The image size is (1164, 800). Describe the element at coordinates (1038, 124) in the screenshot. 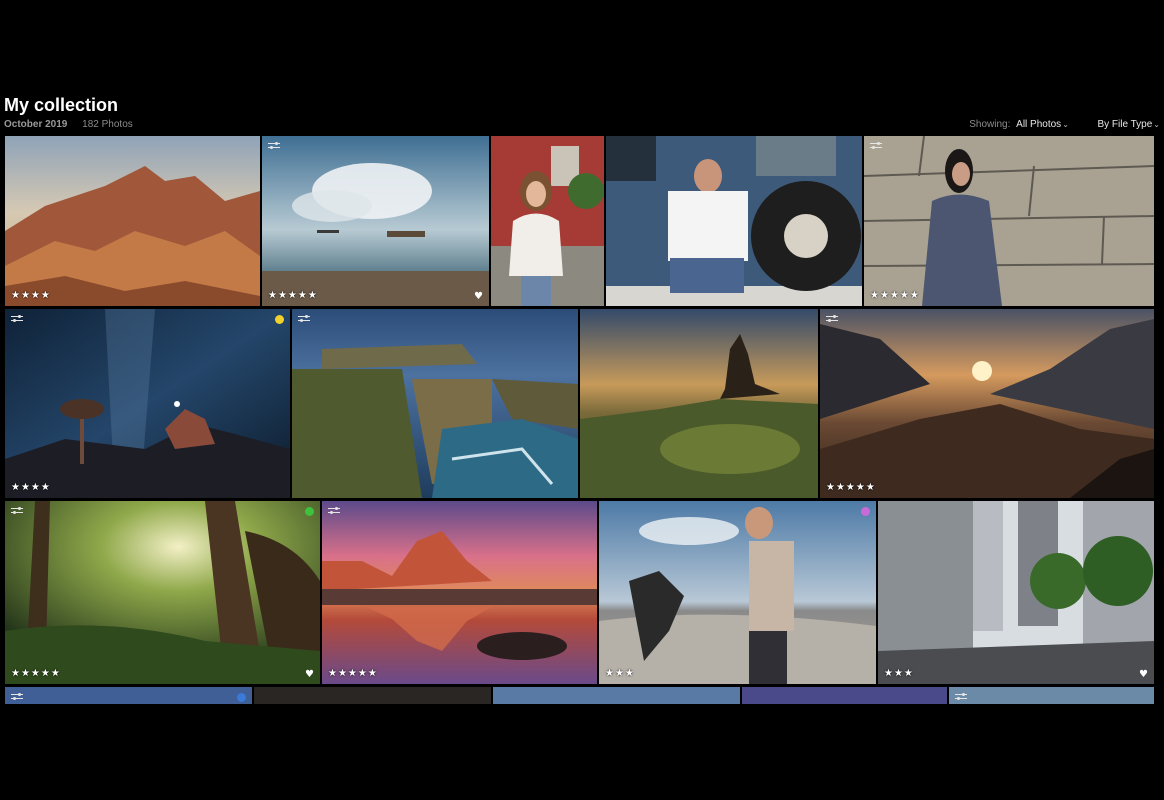

I see `showing-value: All Photos` at that location.